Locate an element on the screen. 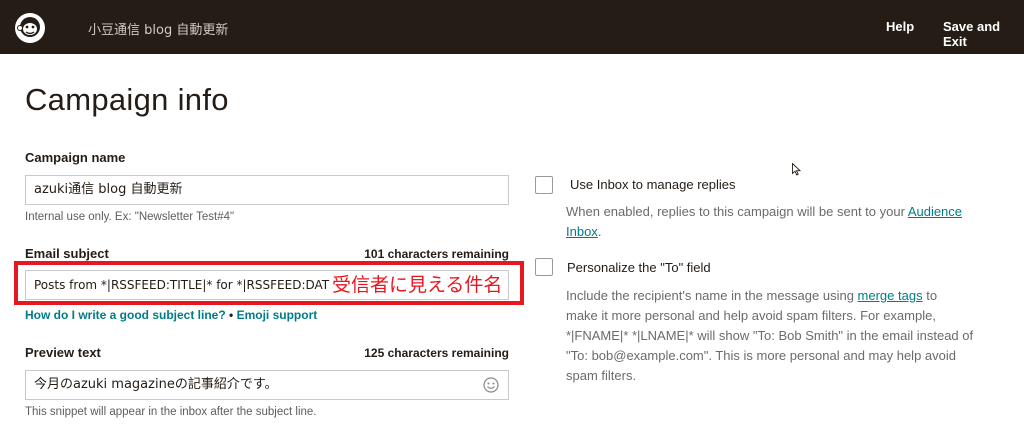 The width and height of the screenshot is (1024, 433). merge-tags-link: merge tags is located at coordinates (890, 295).